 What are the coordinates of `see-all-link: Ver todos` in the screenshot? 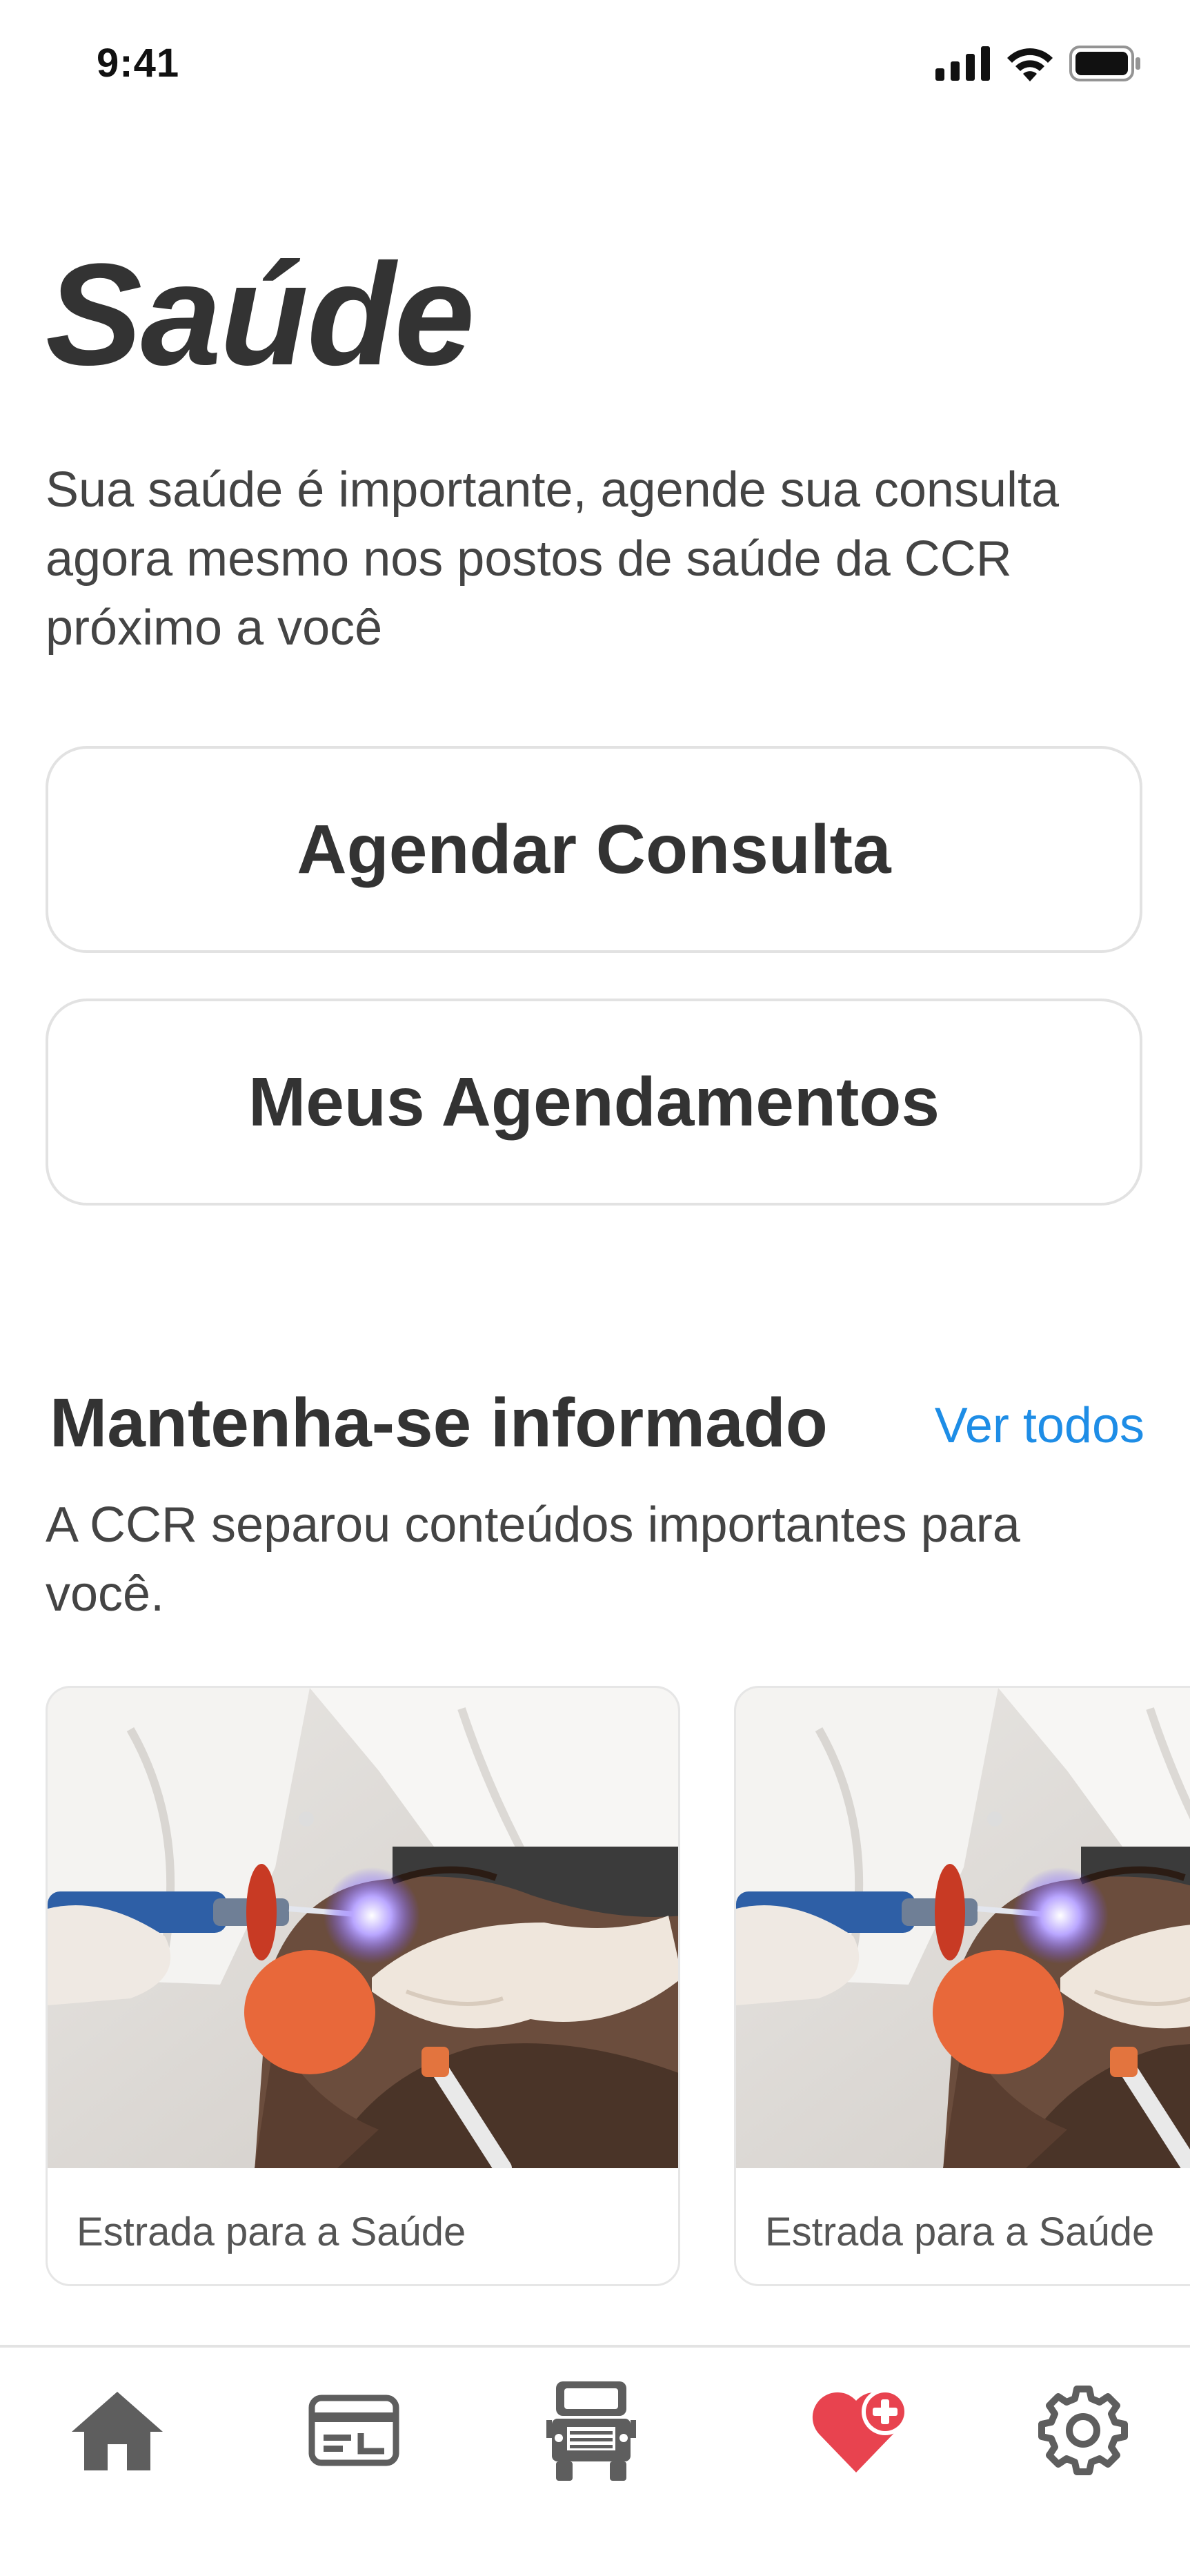 It's located at (1039, 1425).